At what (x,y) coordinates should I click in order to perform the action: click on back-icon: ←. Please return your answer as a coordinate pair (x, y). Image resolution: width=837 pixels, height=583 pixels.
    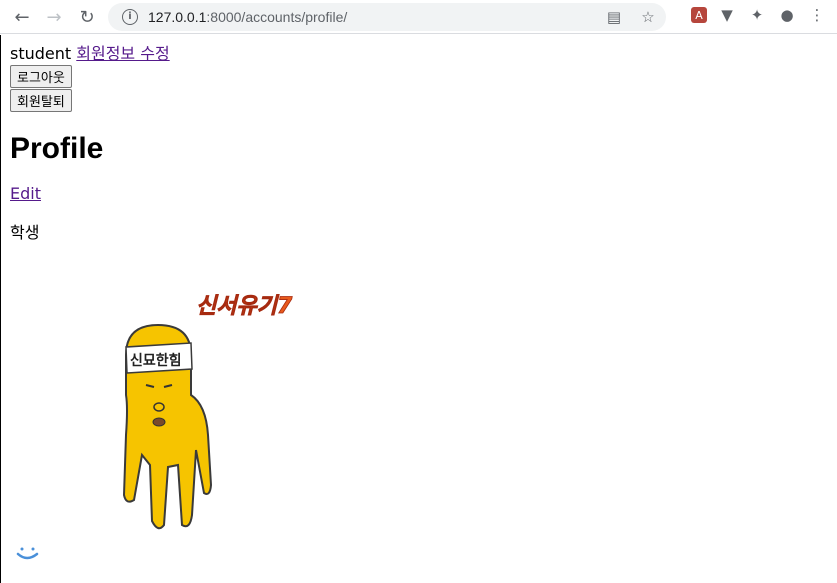
    Looking at the image, I should click on (22, 17).